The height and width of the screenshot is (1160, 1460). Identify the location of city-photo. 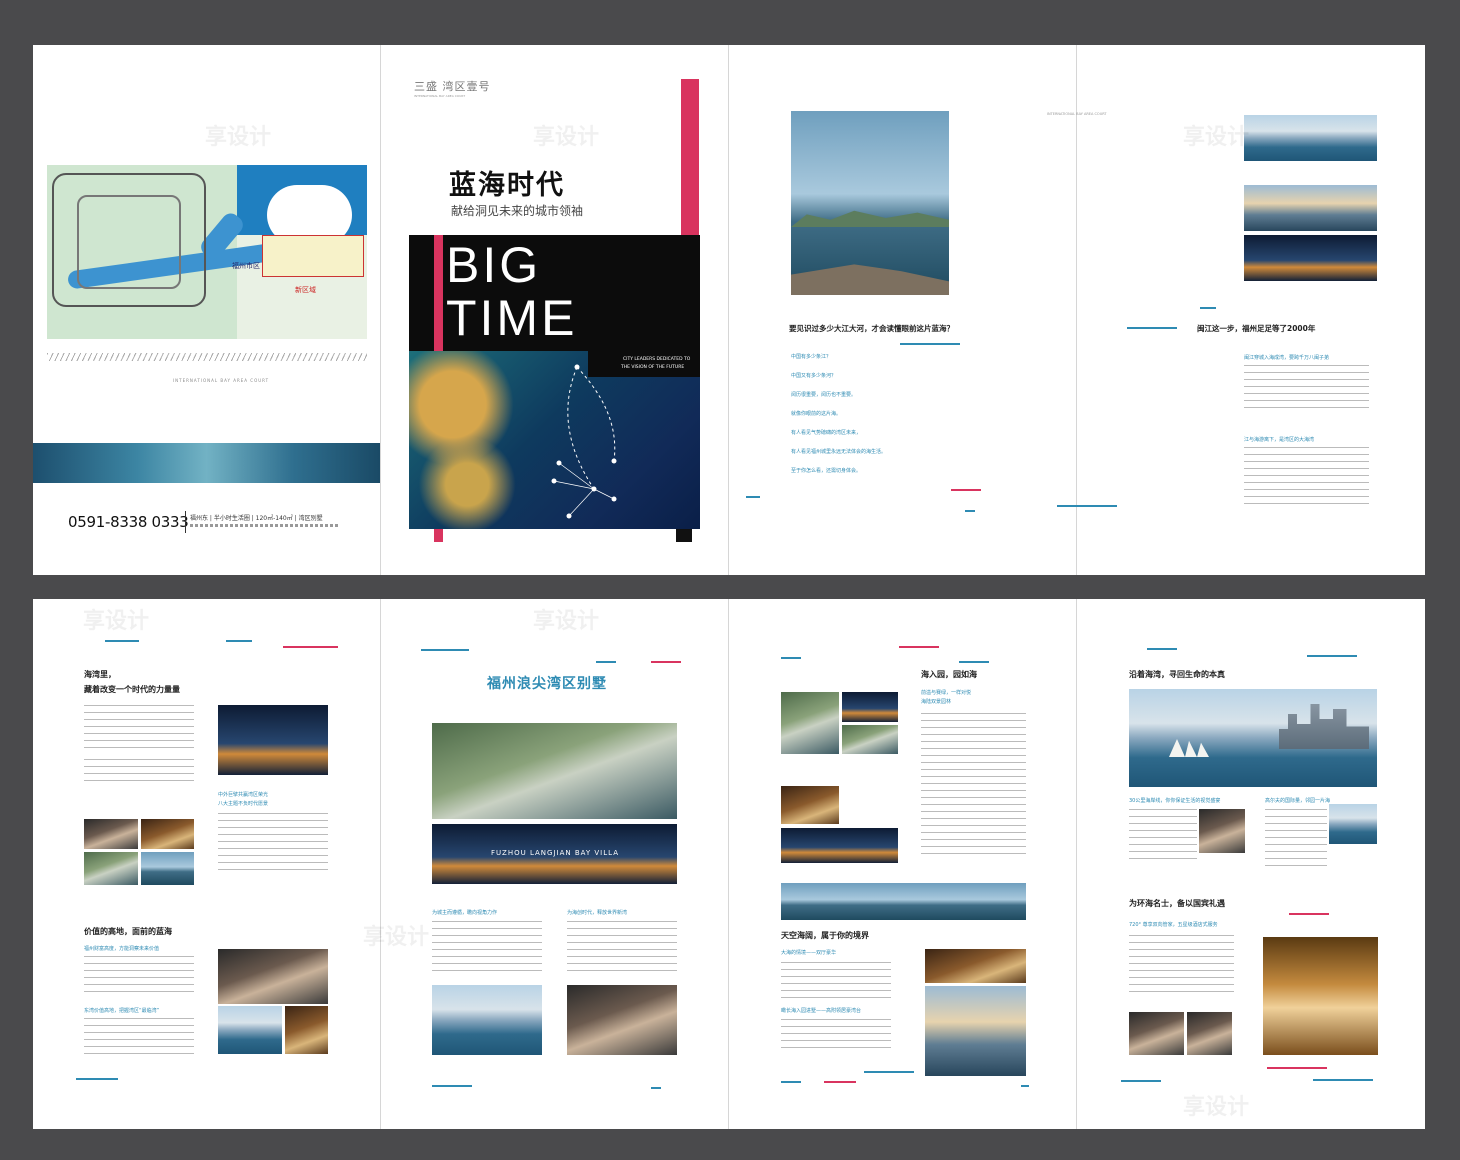
(1310, 208).